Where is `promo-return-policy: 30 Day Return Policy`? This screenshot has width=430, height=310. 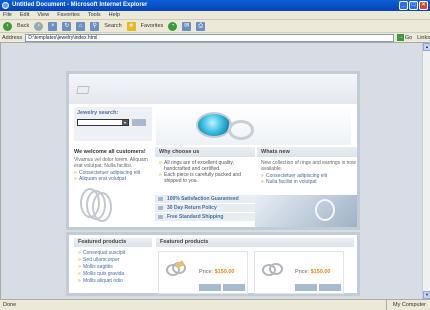 promo-return-policy: 30 Day Return Policy is located at coordinates (205, 208).